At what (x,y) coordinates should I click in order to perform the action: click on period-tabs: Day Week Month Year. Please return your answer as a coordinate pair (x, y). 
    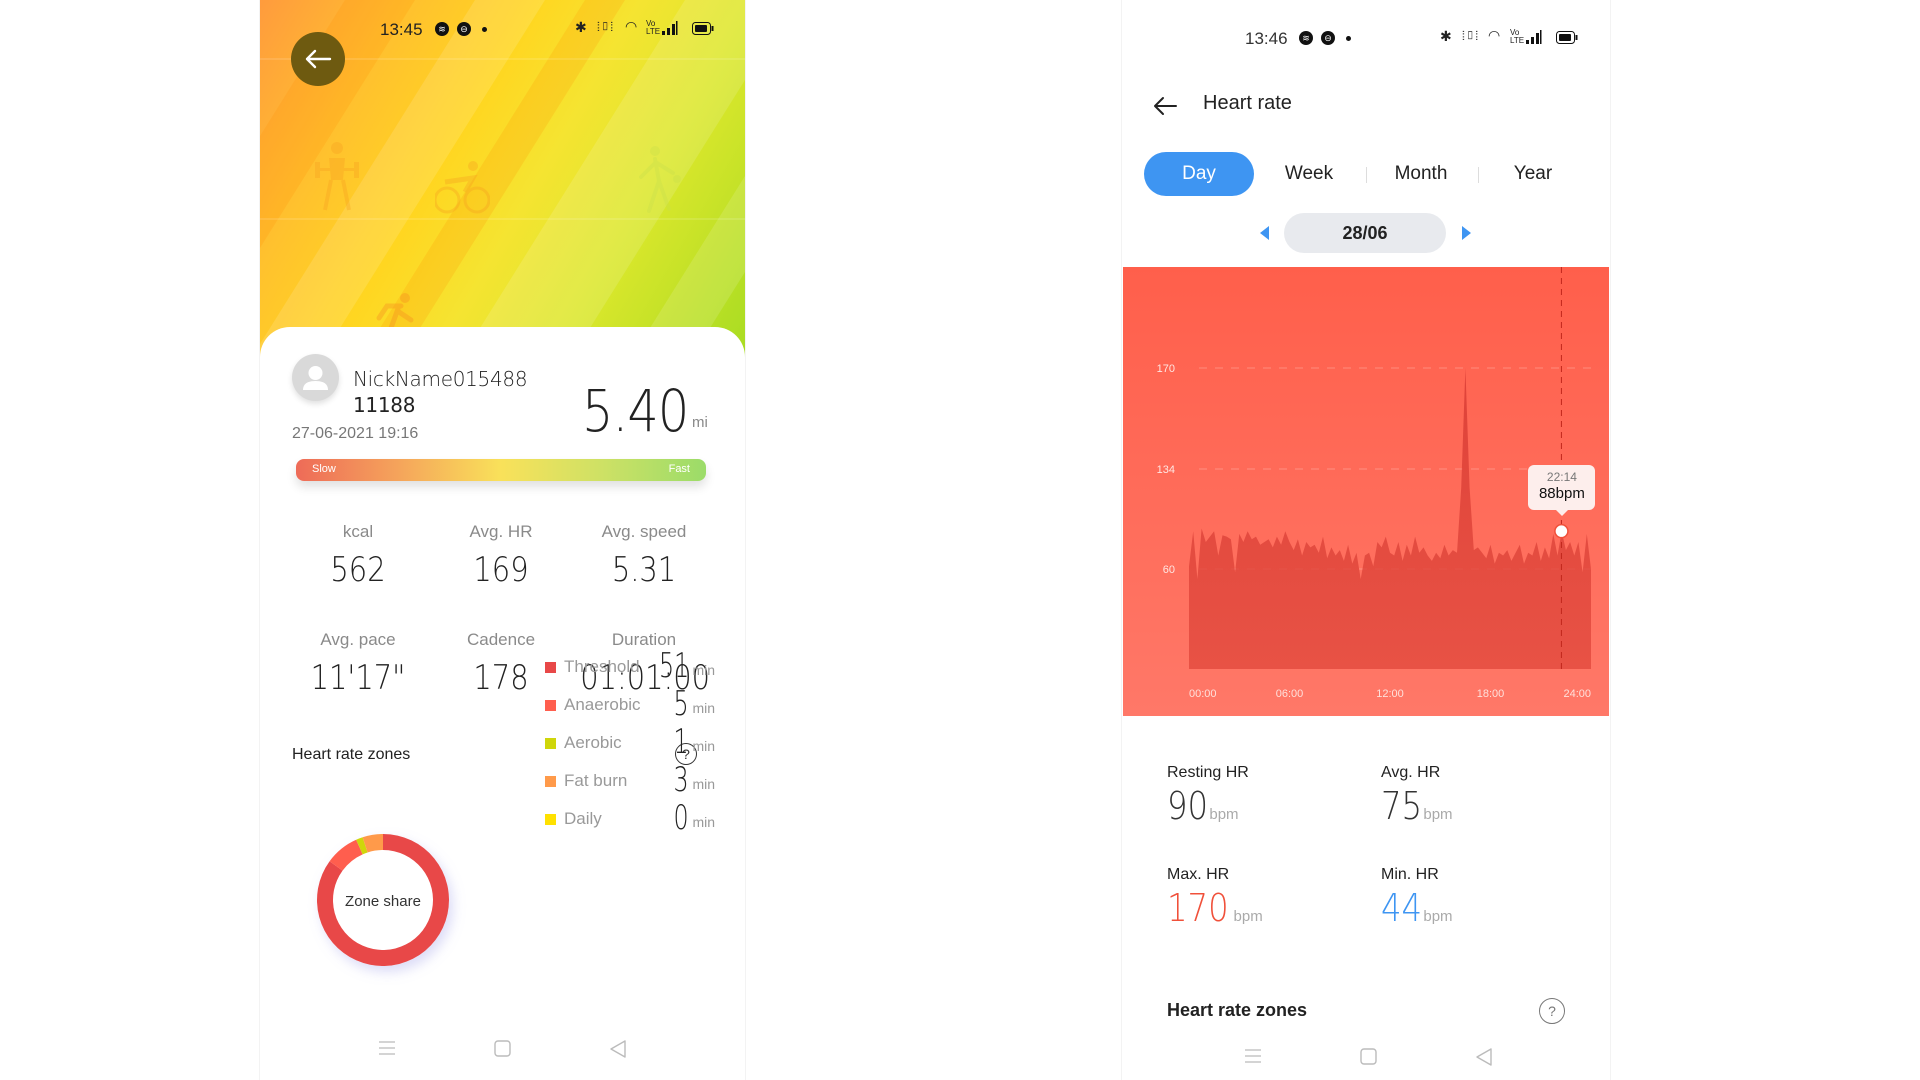
    Looking at the image, I should click on (1366, 174).